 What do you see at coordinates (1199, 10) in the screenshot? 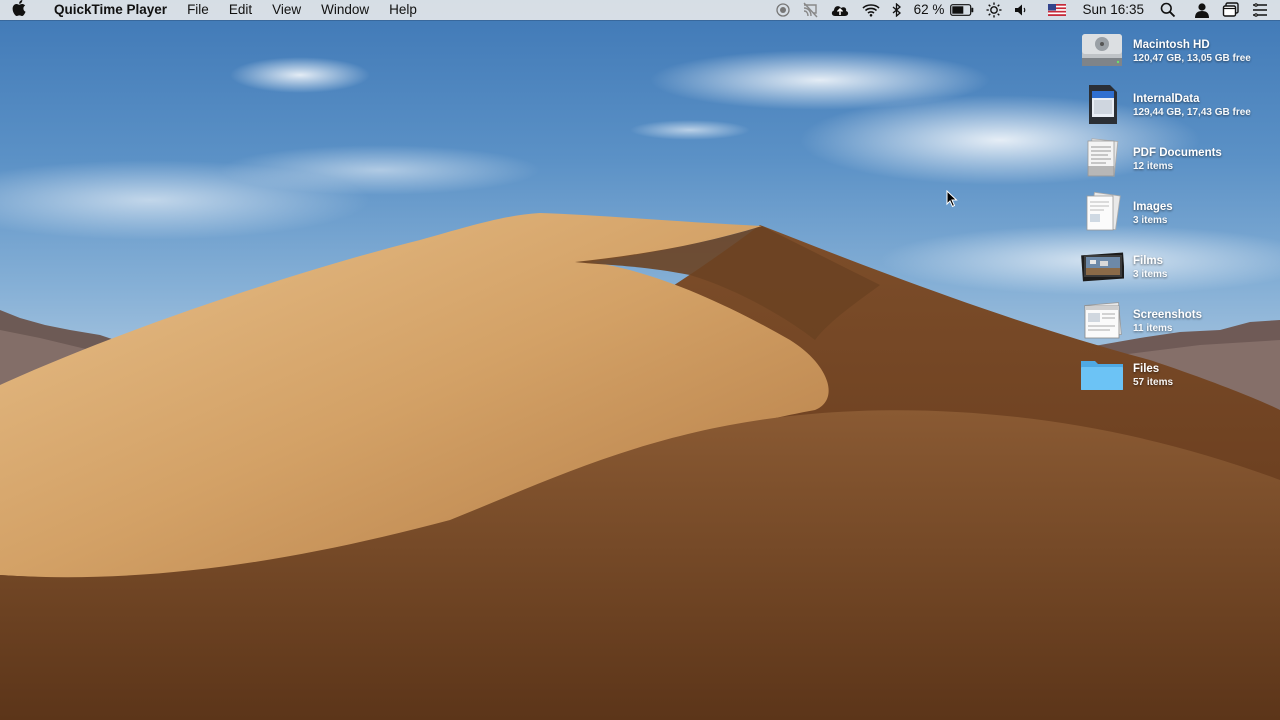
I see `user-icon` at bounding box center [1199, 10].